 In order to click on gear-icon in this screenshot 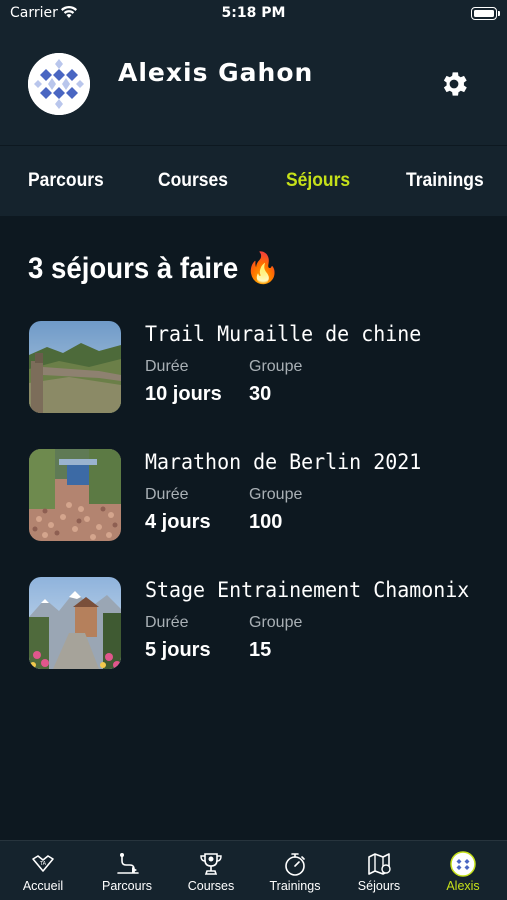, I will do `click(454, 84)`.